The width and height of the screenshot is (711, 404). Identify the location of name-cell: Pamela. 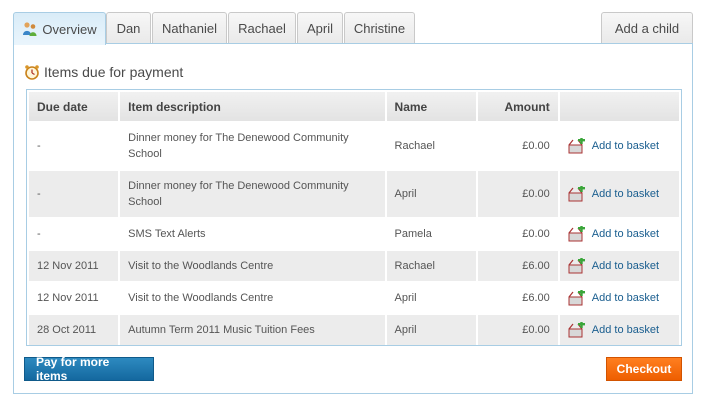
(413, 234).